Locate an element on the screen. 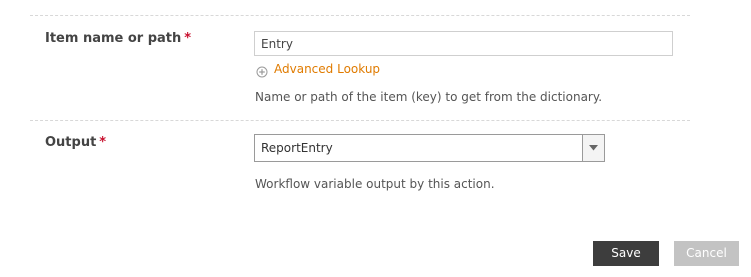  dropdown-arrow-button is located at coordinates (593, 148).